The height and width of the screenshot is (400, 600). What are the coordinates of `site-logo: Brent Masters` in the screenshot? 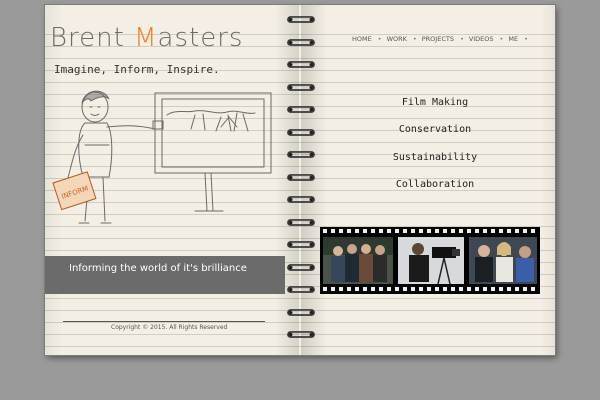 It's located at (146, 38).